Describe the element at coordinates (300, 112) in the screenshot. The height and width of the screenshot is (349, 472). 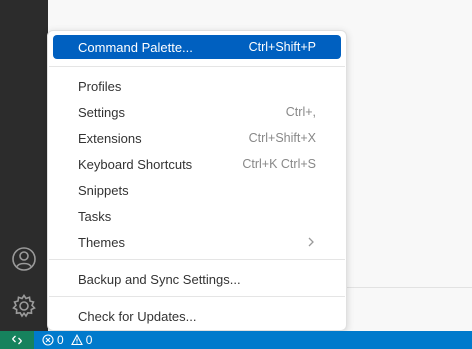
I see `menu-item-shortcut: Ctrl+,` at that location.